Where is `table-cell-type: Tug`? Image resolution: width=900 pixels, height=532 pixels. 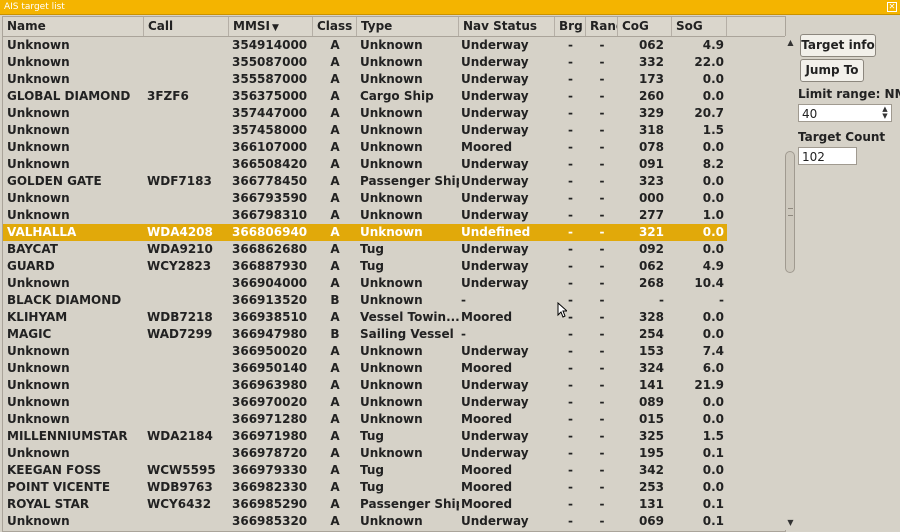
table-cell-type: Tug is located at coordinates (372, 487).